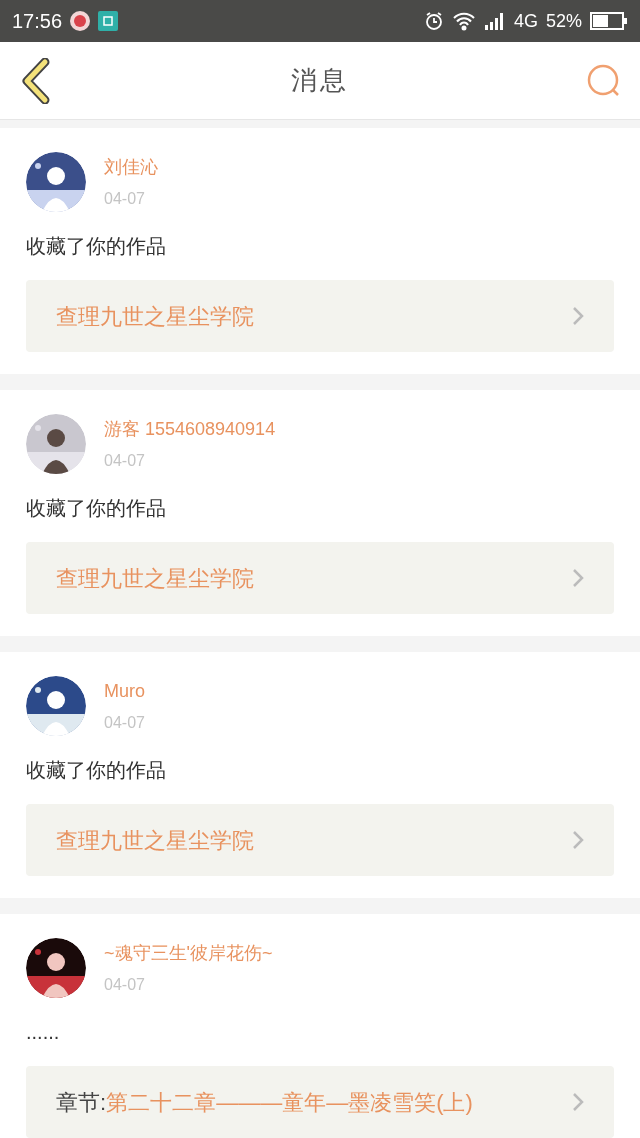 The height and width of the screenshot is (1138, 640). What do you see at coordinates (494, 21) in the screenshot?
I see `signal-icon` at bounding box center [494, 21].